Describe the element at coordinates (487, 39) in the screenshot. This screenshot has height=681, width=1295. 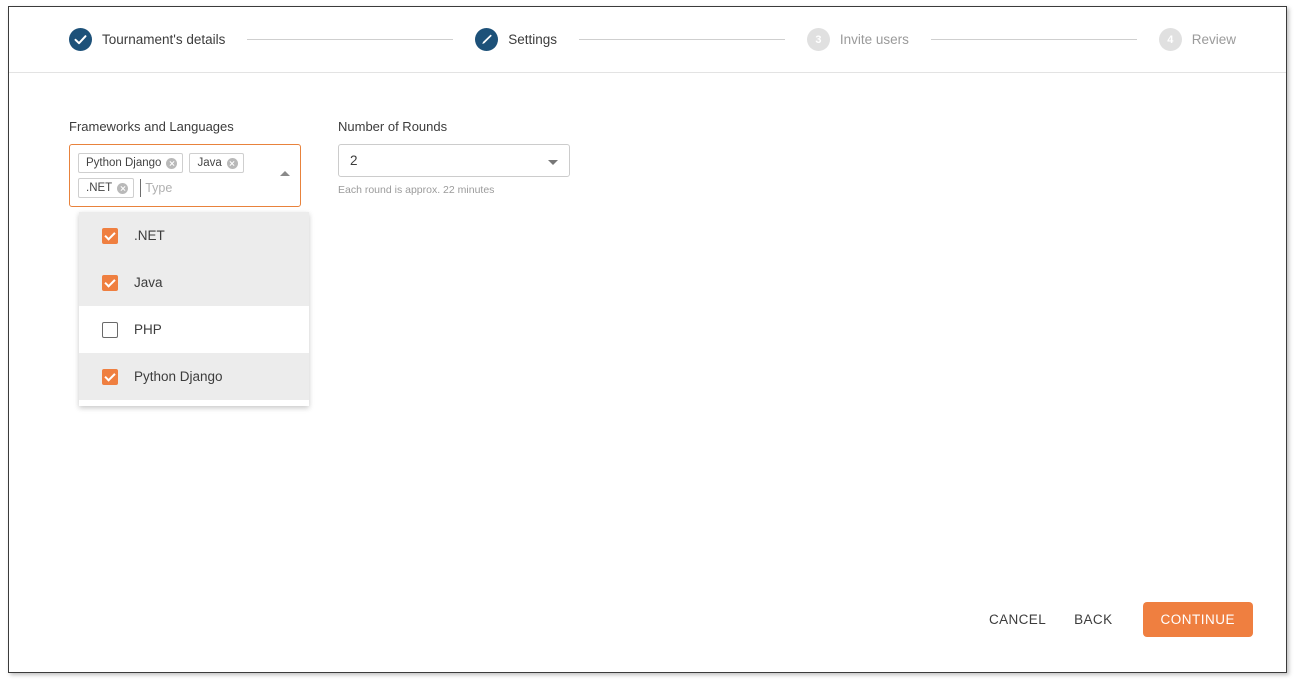
I see `pencil-icon` at that location.